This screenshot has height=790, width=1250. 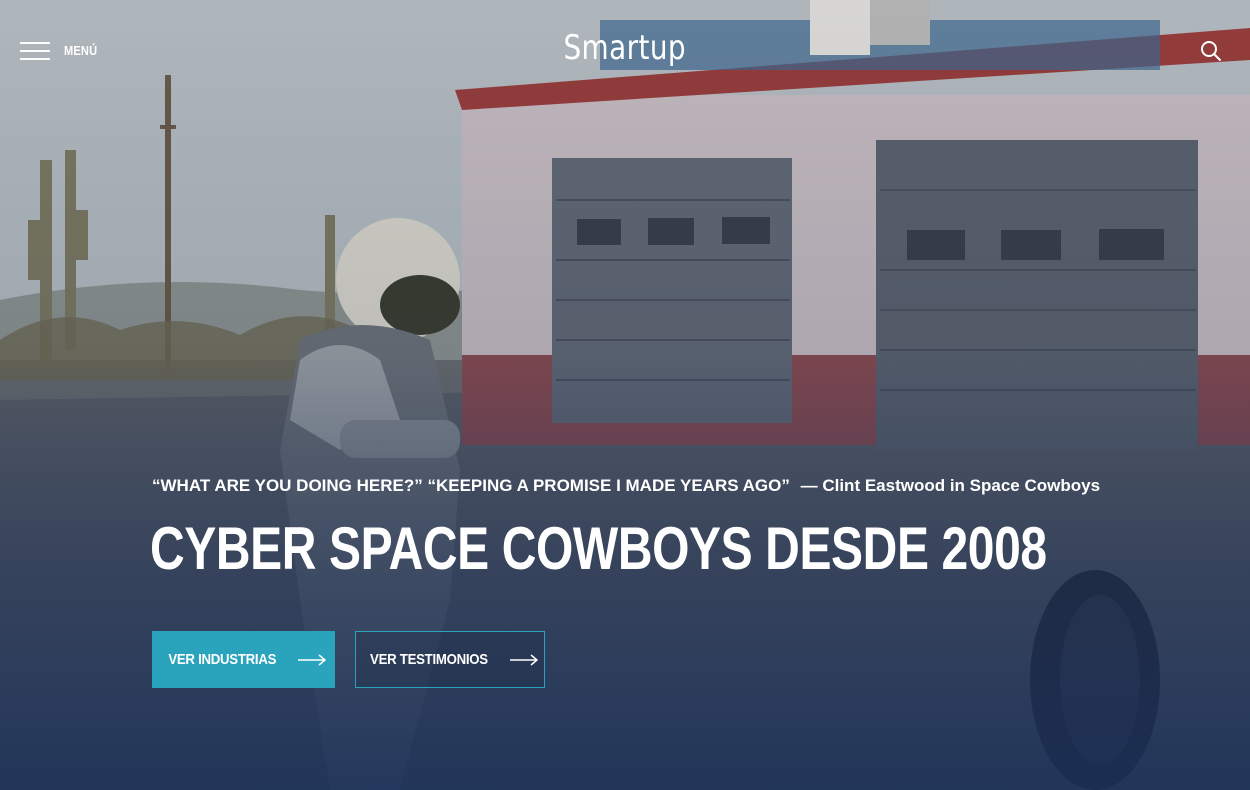 What do you see at coordinates (598, 548) in the screenshot?
I see `hero-headline: CYBER SPACE COWBOYS DESDE 2008` at bounding box center [598, 548].